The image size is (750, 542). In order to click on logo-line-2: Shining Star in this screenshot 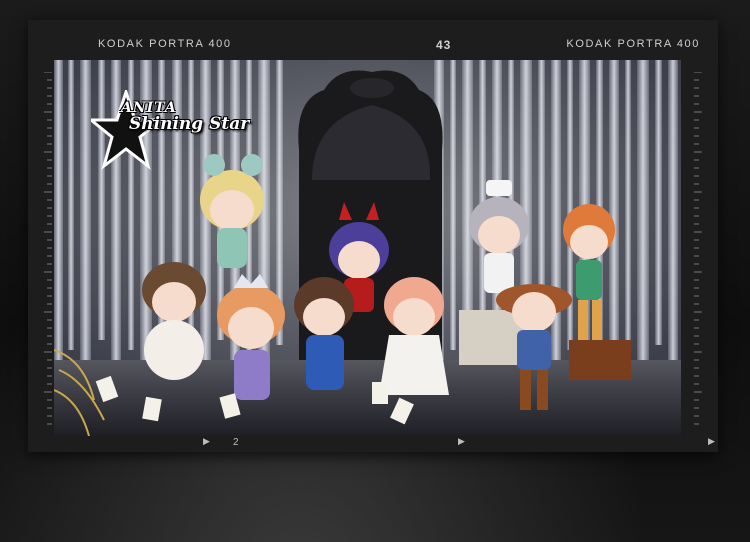, I will do `click(189, 124)`.